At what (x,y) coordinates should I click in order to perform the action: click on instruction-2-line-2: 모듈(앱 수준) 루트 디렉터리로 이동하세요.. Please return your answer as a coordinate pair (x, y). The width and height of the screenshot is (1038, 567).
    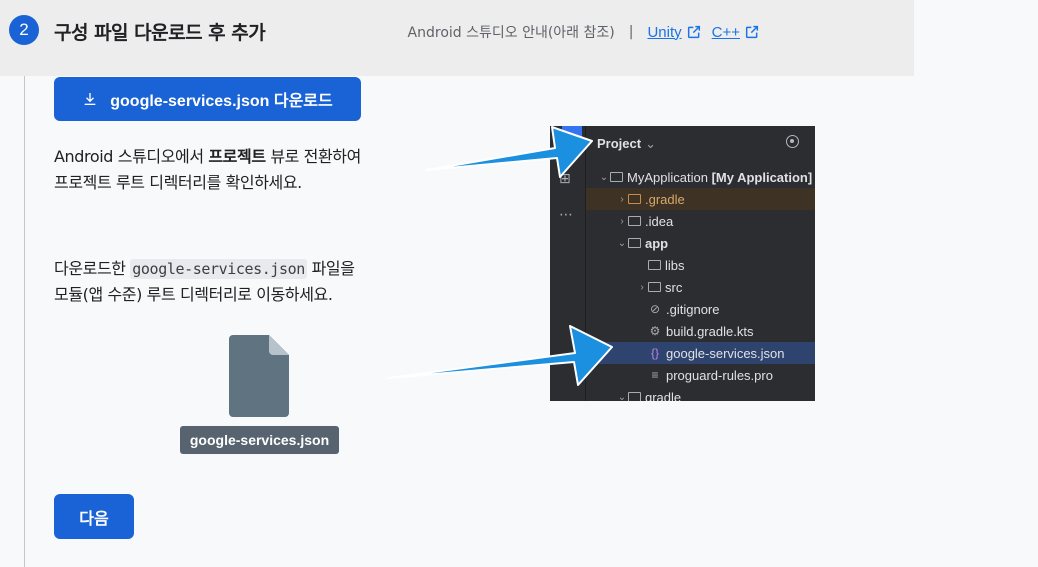
    Looking at the image, I should click on (193, 294).